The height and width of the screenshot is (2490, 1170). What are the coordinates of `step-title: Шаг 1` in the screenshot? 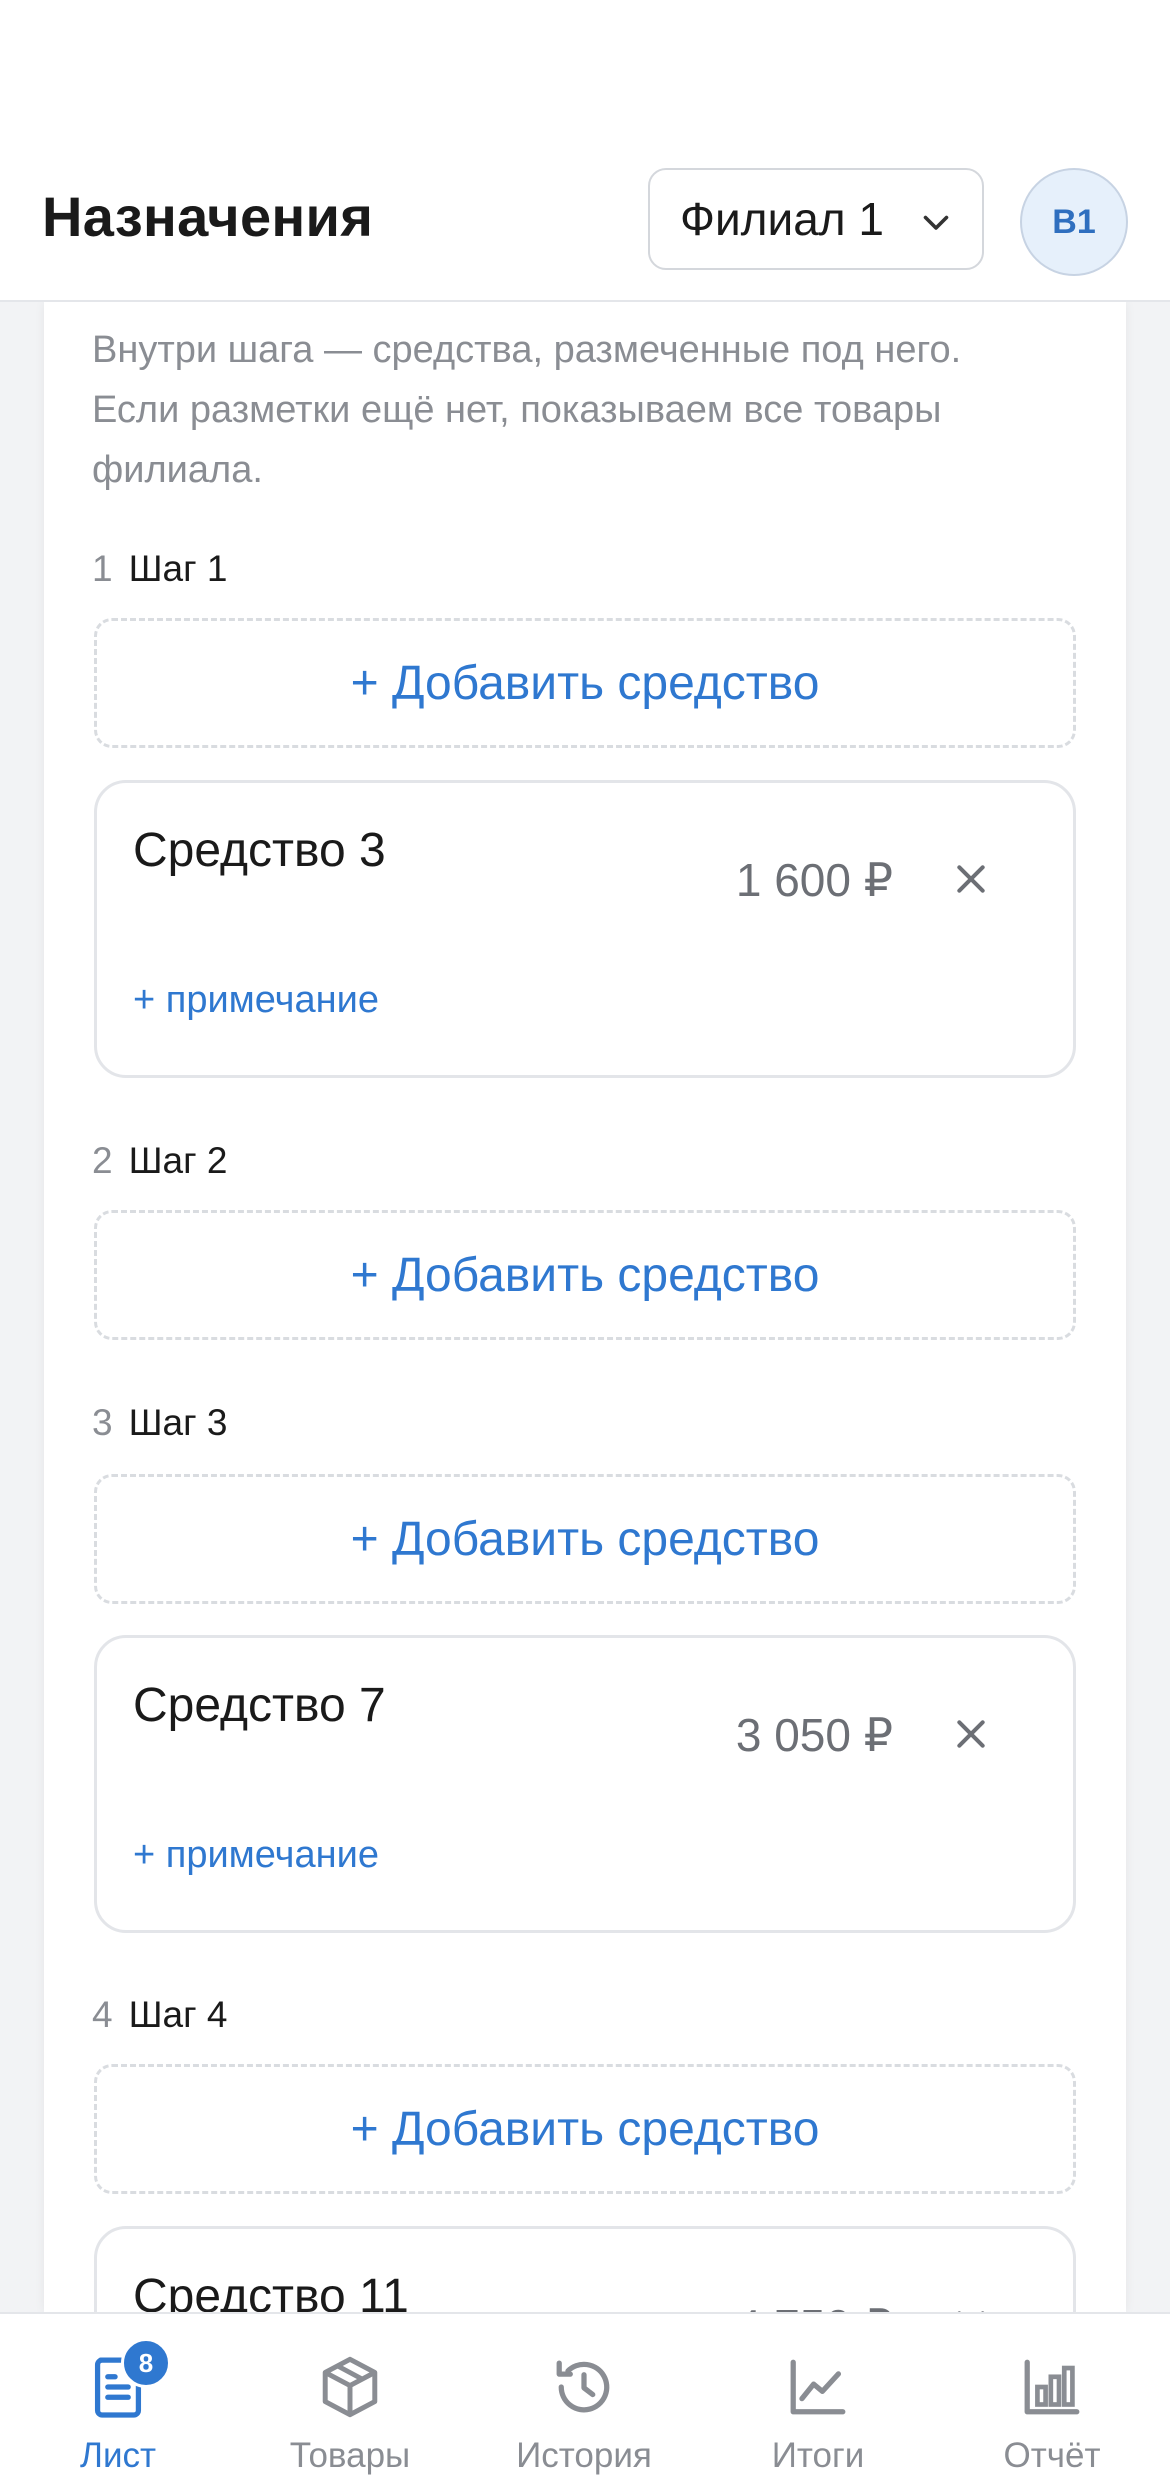 It's located at (178, 568).